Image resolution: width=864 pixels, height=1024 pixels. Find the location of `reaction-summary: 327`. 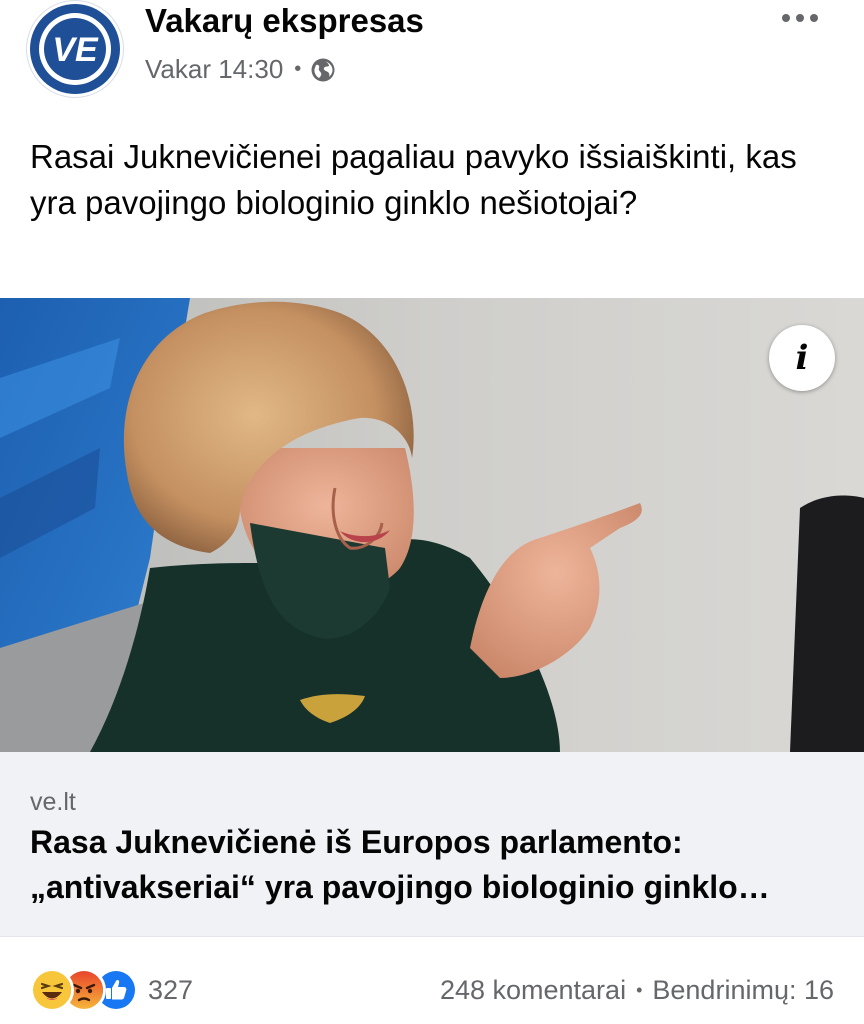

reaction-summary: 327 is located at coordinates (111, 990).